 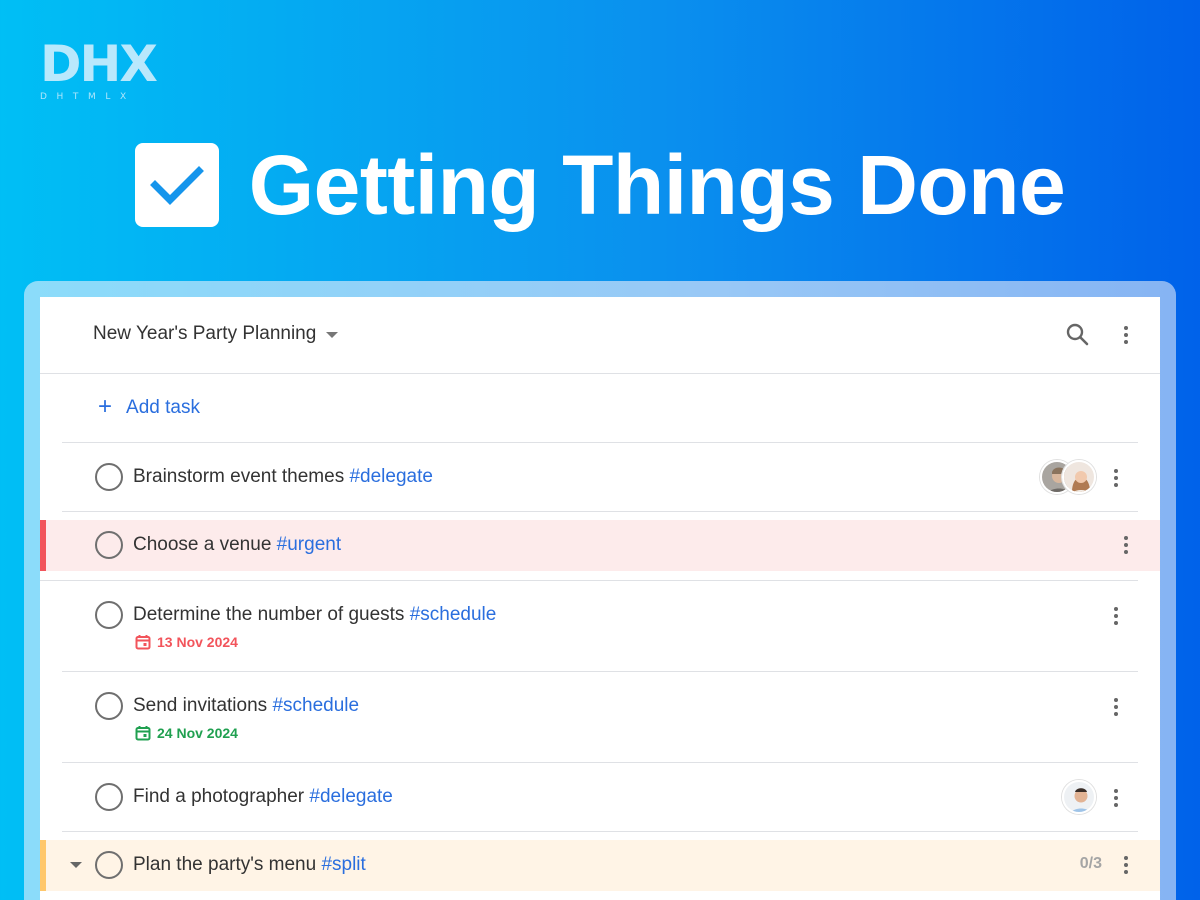 I want to click on task-text: Choose a venue, so click(x=202, y=544).